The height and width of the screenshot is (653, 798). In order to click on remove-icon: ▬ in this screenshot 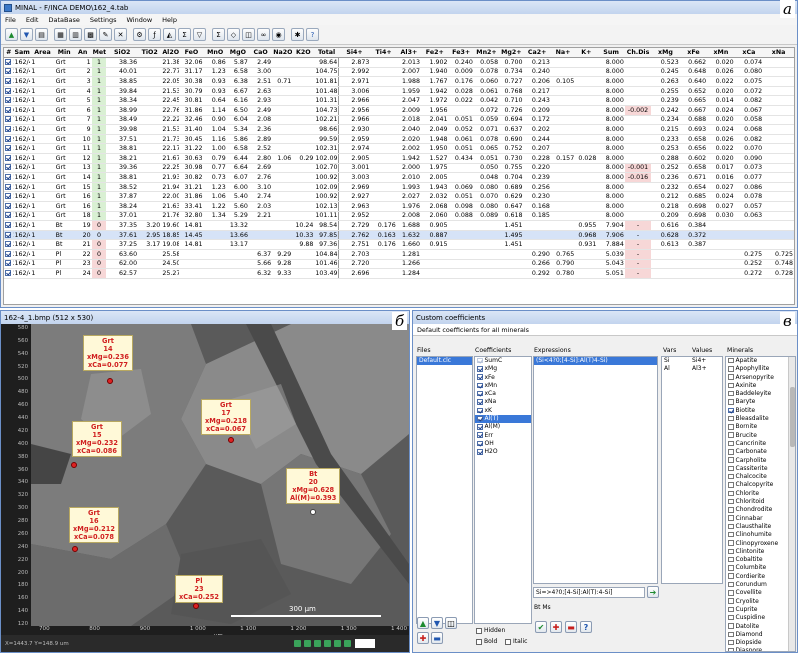, I will do `click(571, 627)`.